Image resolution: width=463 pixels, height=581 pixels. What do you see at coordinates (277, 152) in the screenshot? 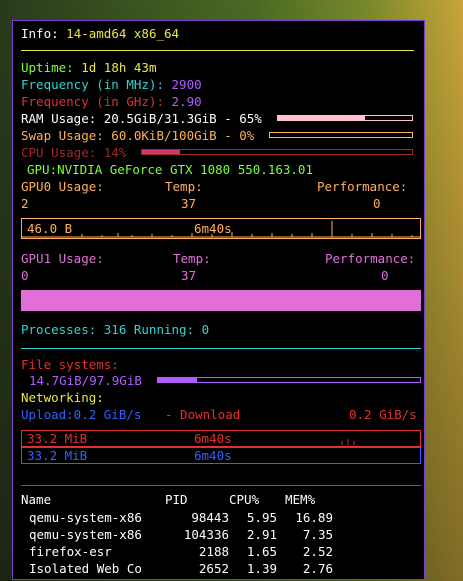
I see `cpu-usage-bar` at bounding box center [277, 152].